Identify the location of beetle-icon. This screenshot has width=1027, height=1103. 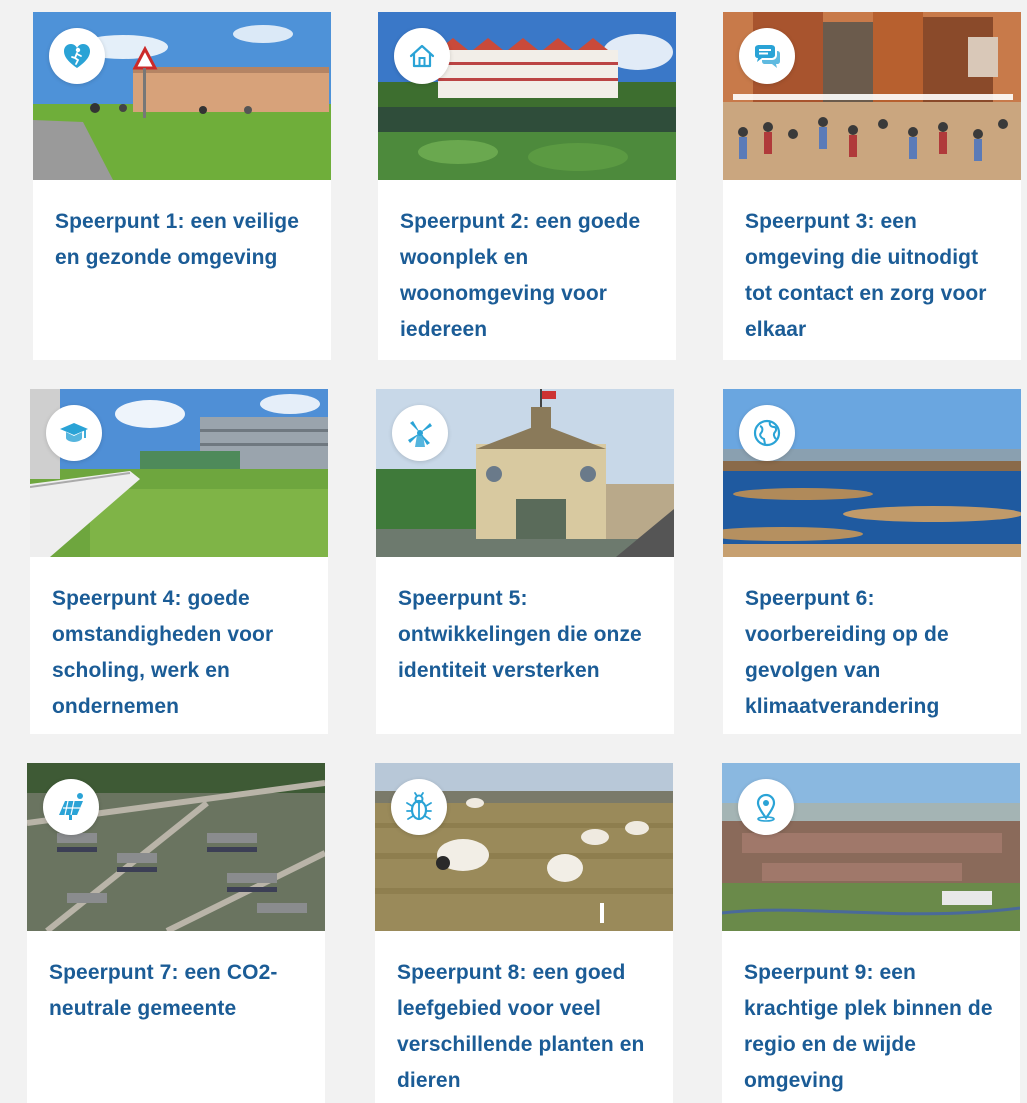
(419, 806).